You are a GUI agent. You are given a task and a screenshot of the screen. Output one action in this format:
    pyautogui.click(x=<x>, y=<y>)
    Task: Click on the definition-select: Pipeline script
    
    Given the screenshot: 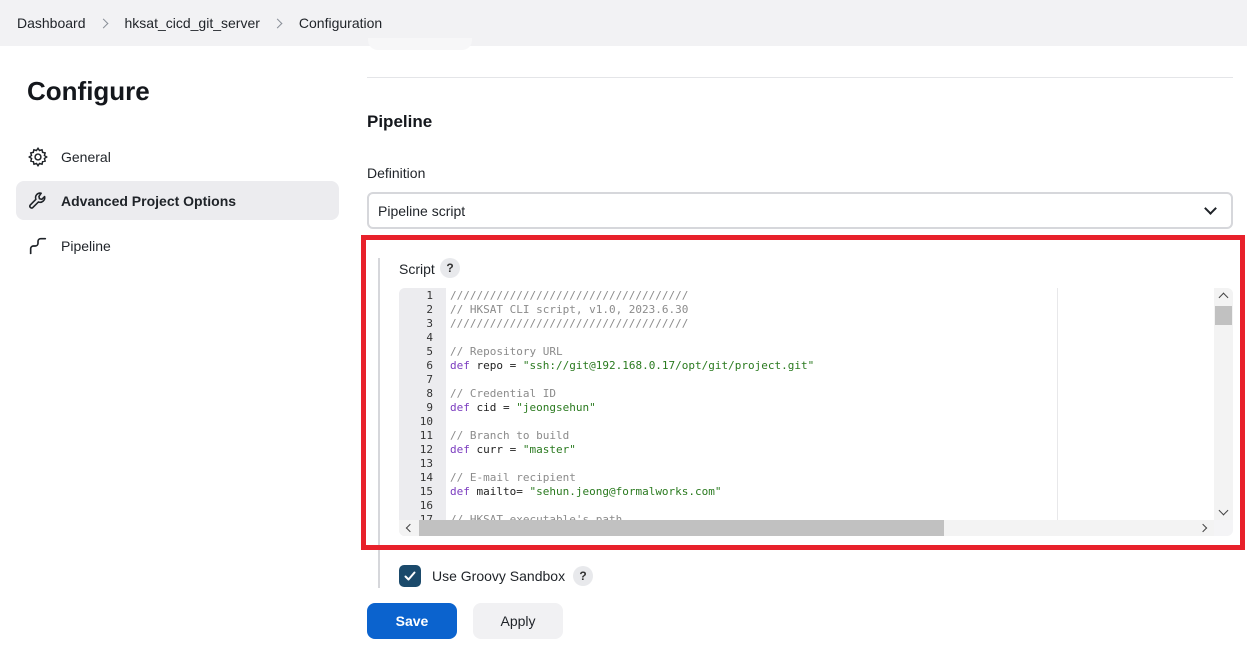 What is the action you would take?
    pyautogui.click(x=800, y=210)
    